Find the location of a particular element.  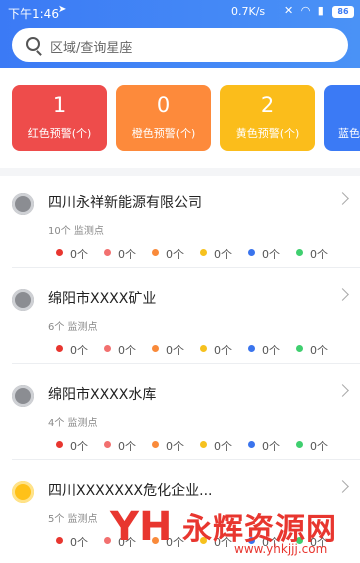

search-input: 区域/查询星座 is located at coordinates (91, 46).